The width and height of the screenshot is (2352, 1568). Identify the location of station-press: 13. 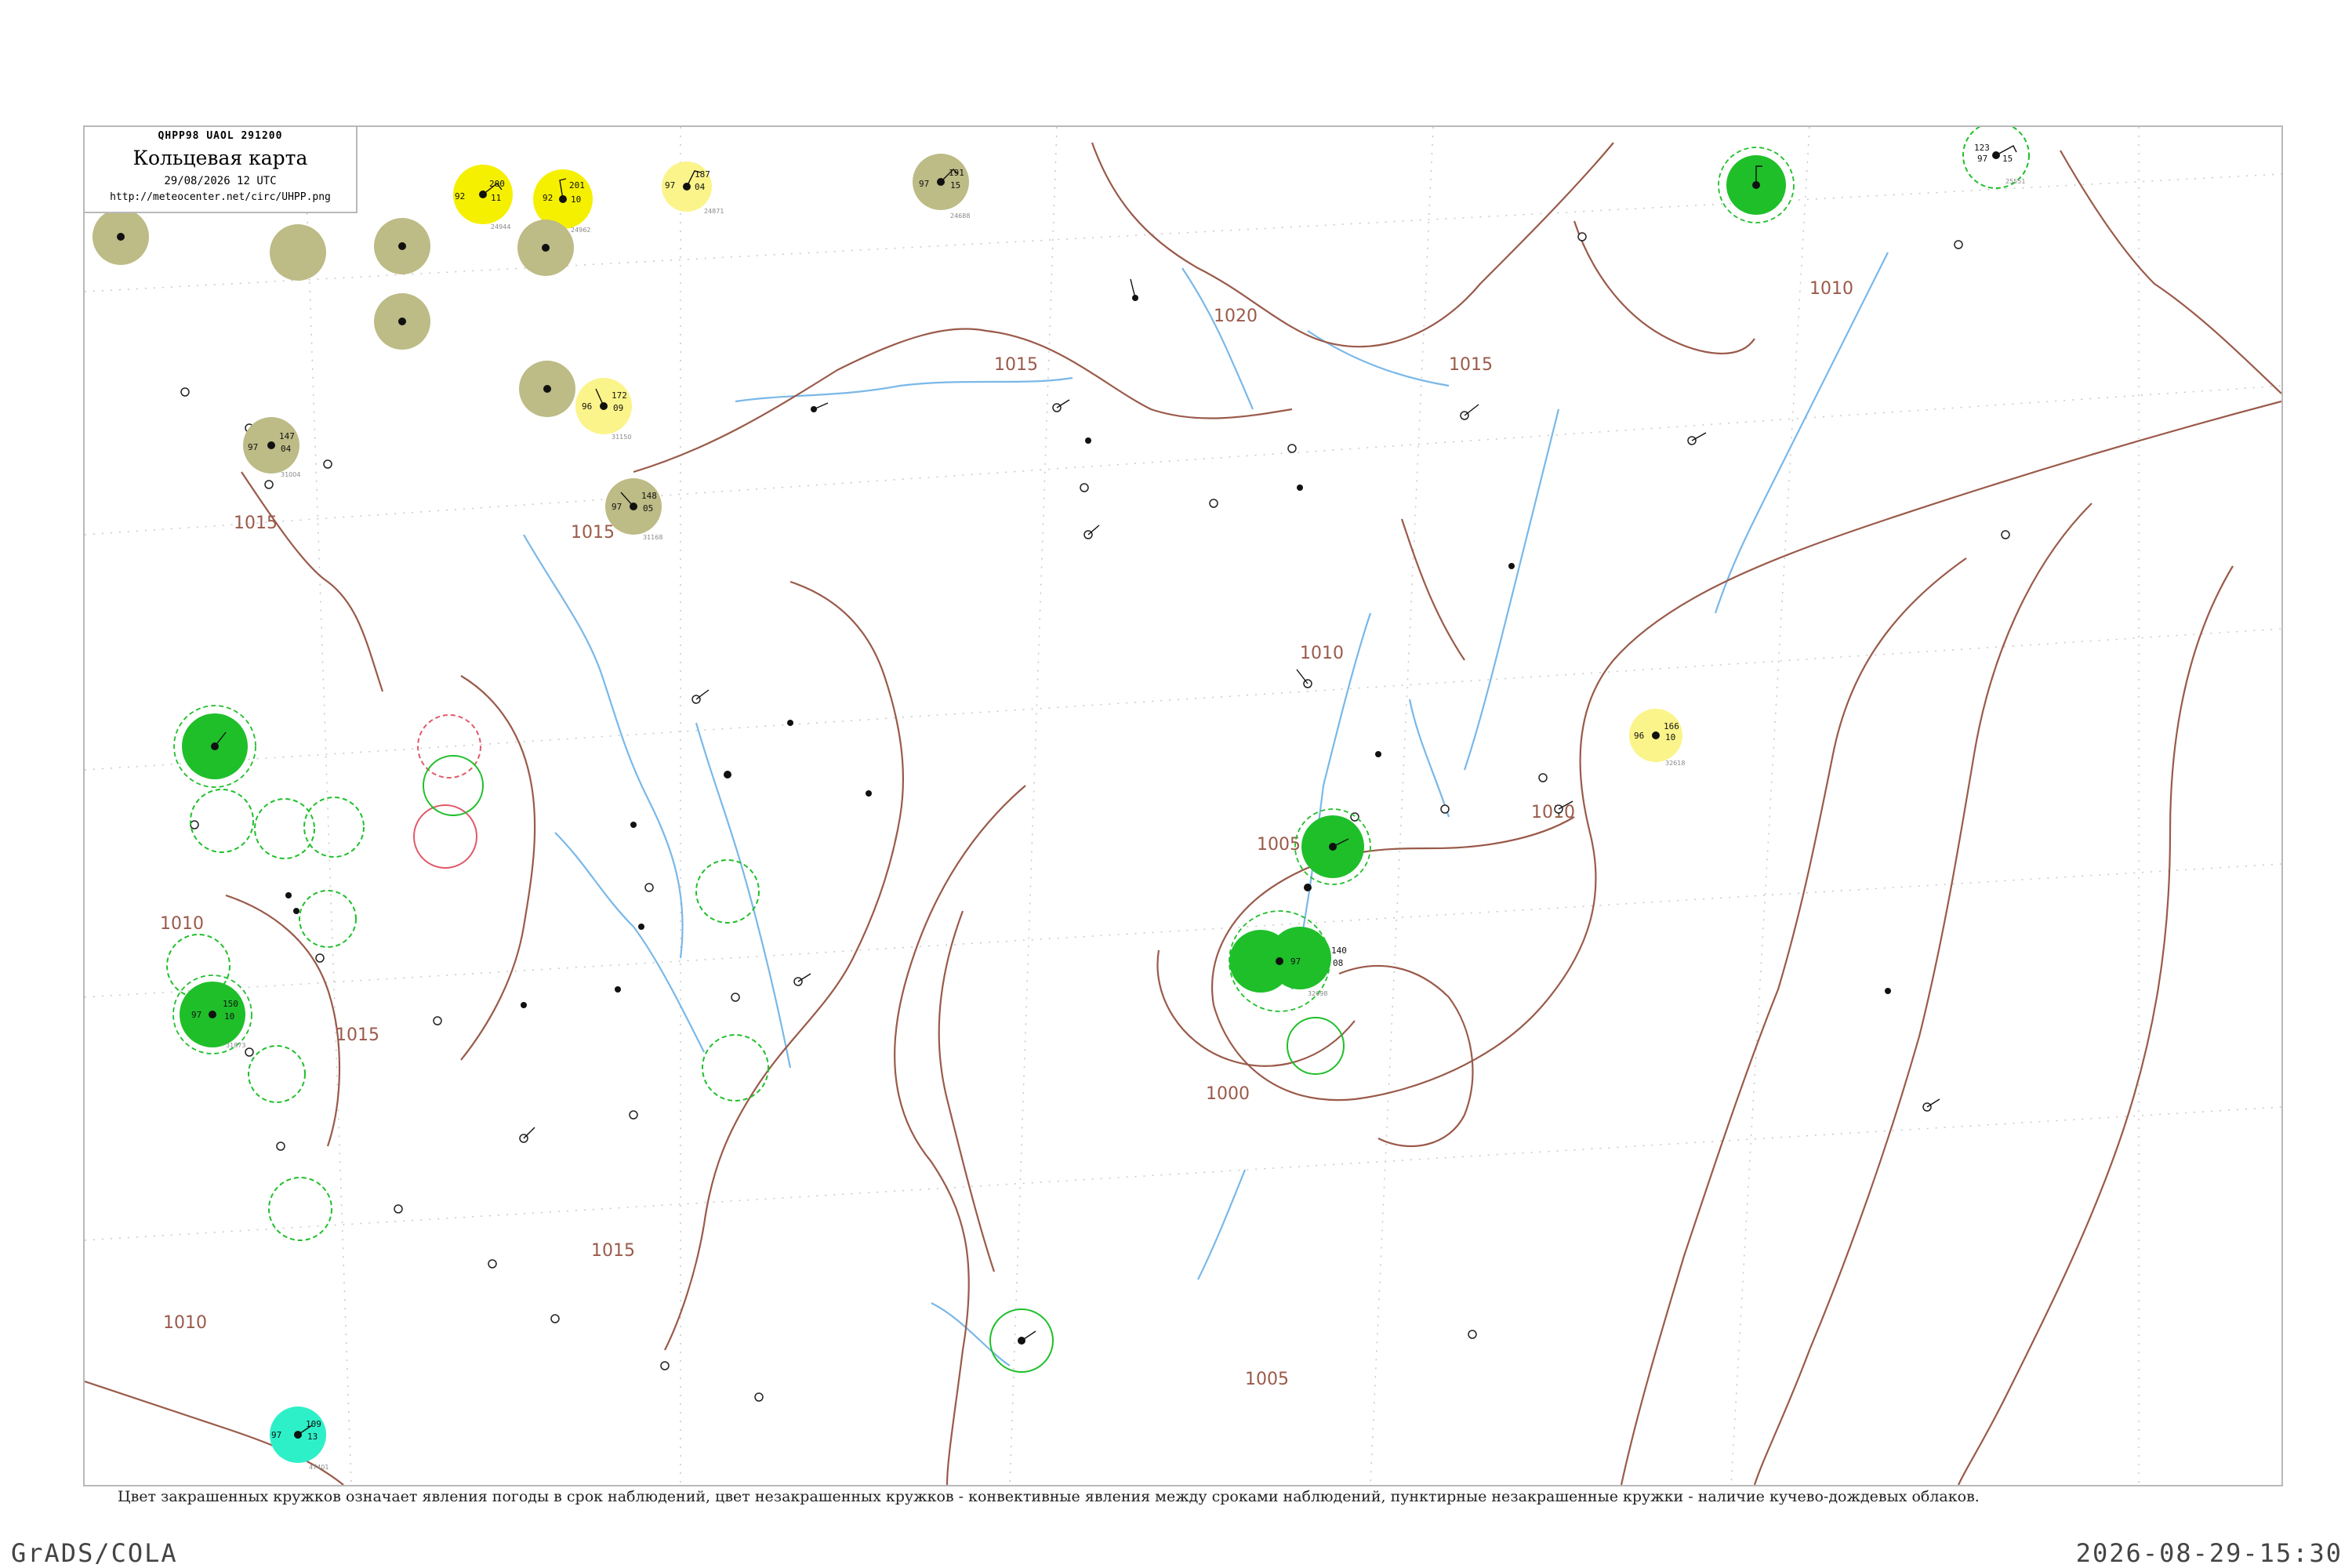
(312, 1437).